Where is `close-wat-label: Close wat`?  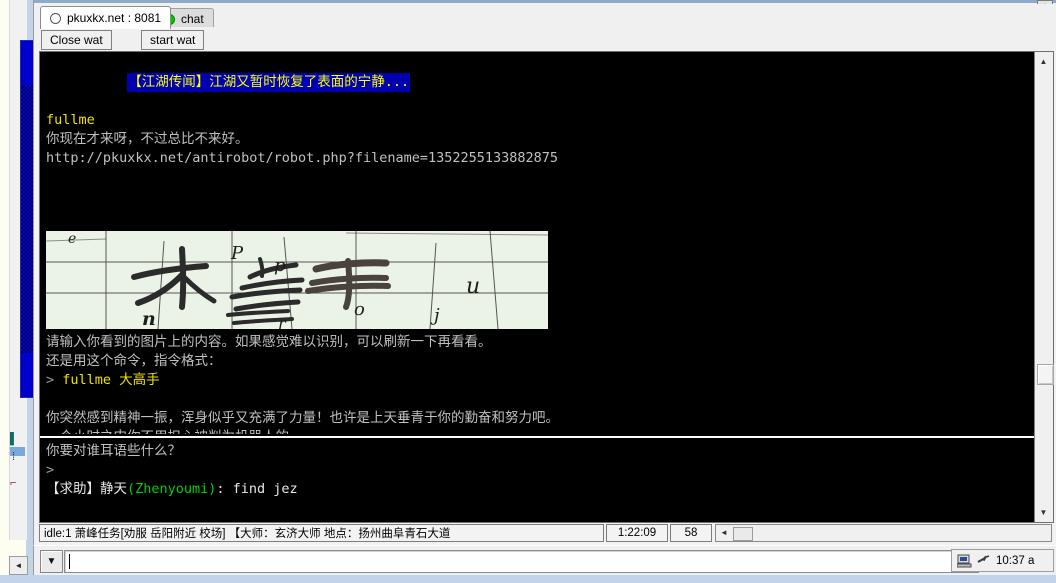 close-wat-label: Close wat is located at coordinates (76, 40).